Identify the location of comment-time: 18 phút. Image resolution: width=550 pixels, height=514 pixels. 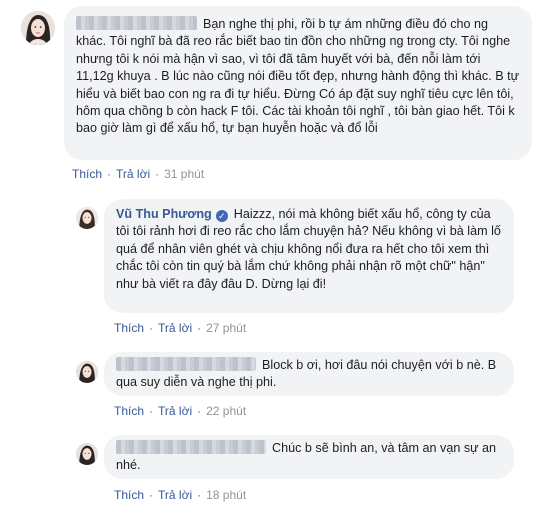
(226, 495).